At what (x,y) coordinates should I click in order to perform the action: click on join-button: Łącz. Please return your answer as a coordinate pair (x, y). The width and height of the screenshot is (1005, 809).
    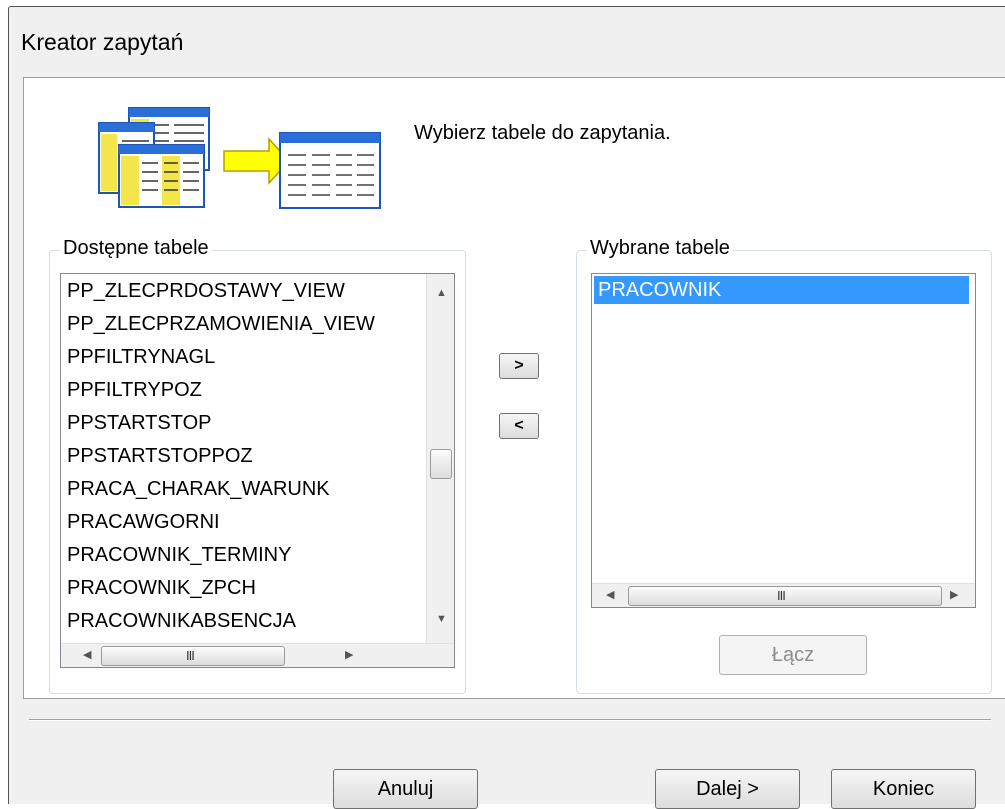
    Looking at the image, I should click on (793, 655).